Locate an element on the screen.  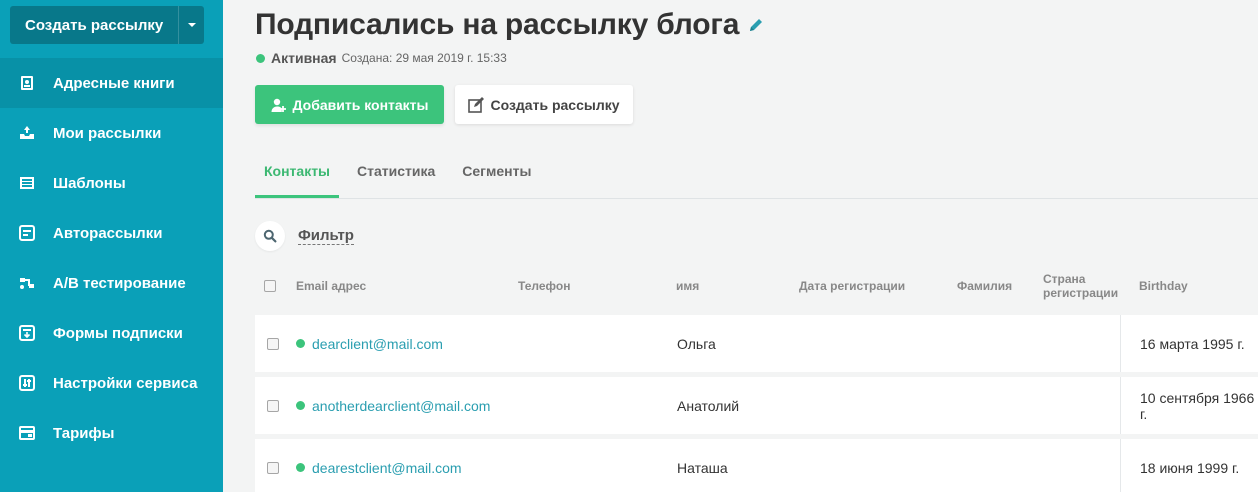
forms-icon is located at coordinates (27, 333).